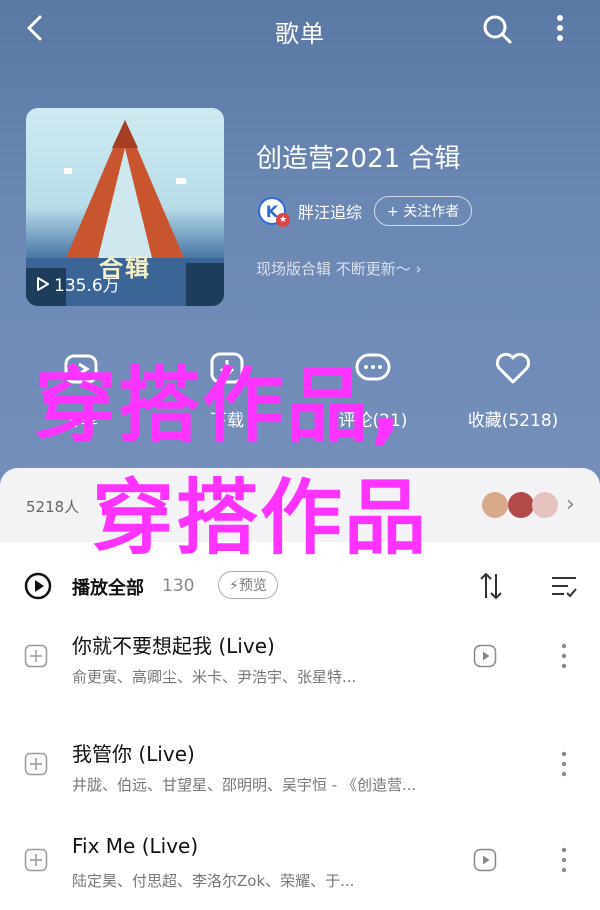  Describe the element at coordinates (173, 646) in the screenshot. I see `song-title: 你就不要想起我 (Live)` at that location.